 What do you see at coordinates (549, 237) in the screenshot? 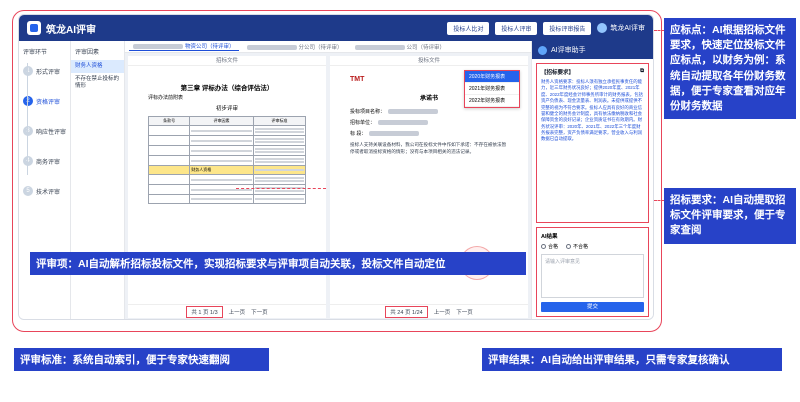
I see `ai-result-label: AI结果` at bounding box center [549, 237].